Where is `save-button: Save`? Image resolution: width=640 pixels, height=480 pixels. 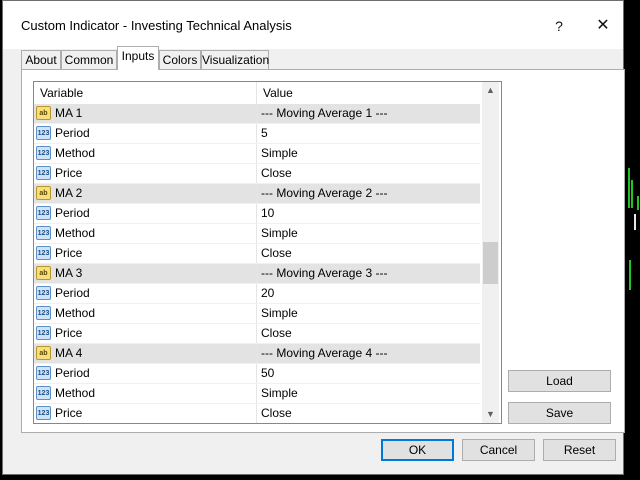 save-button: Save is located at coordinates (559, 413).